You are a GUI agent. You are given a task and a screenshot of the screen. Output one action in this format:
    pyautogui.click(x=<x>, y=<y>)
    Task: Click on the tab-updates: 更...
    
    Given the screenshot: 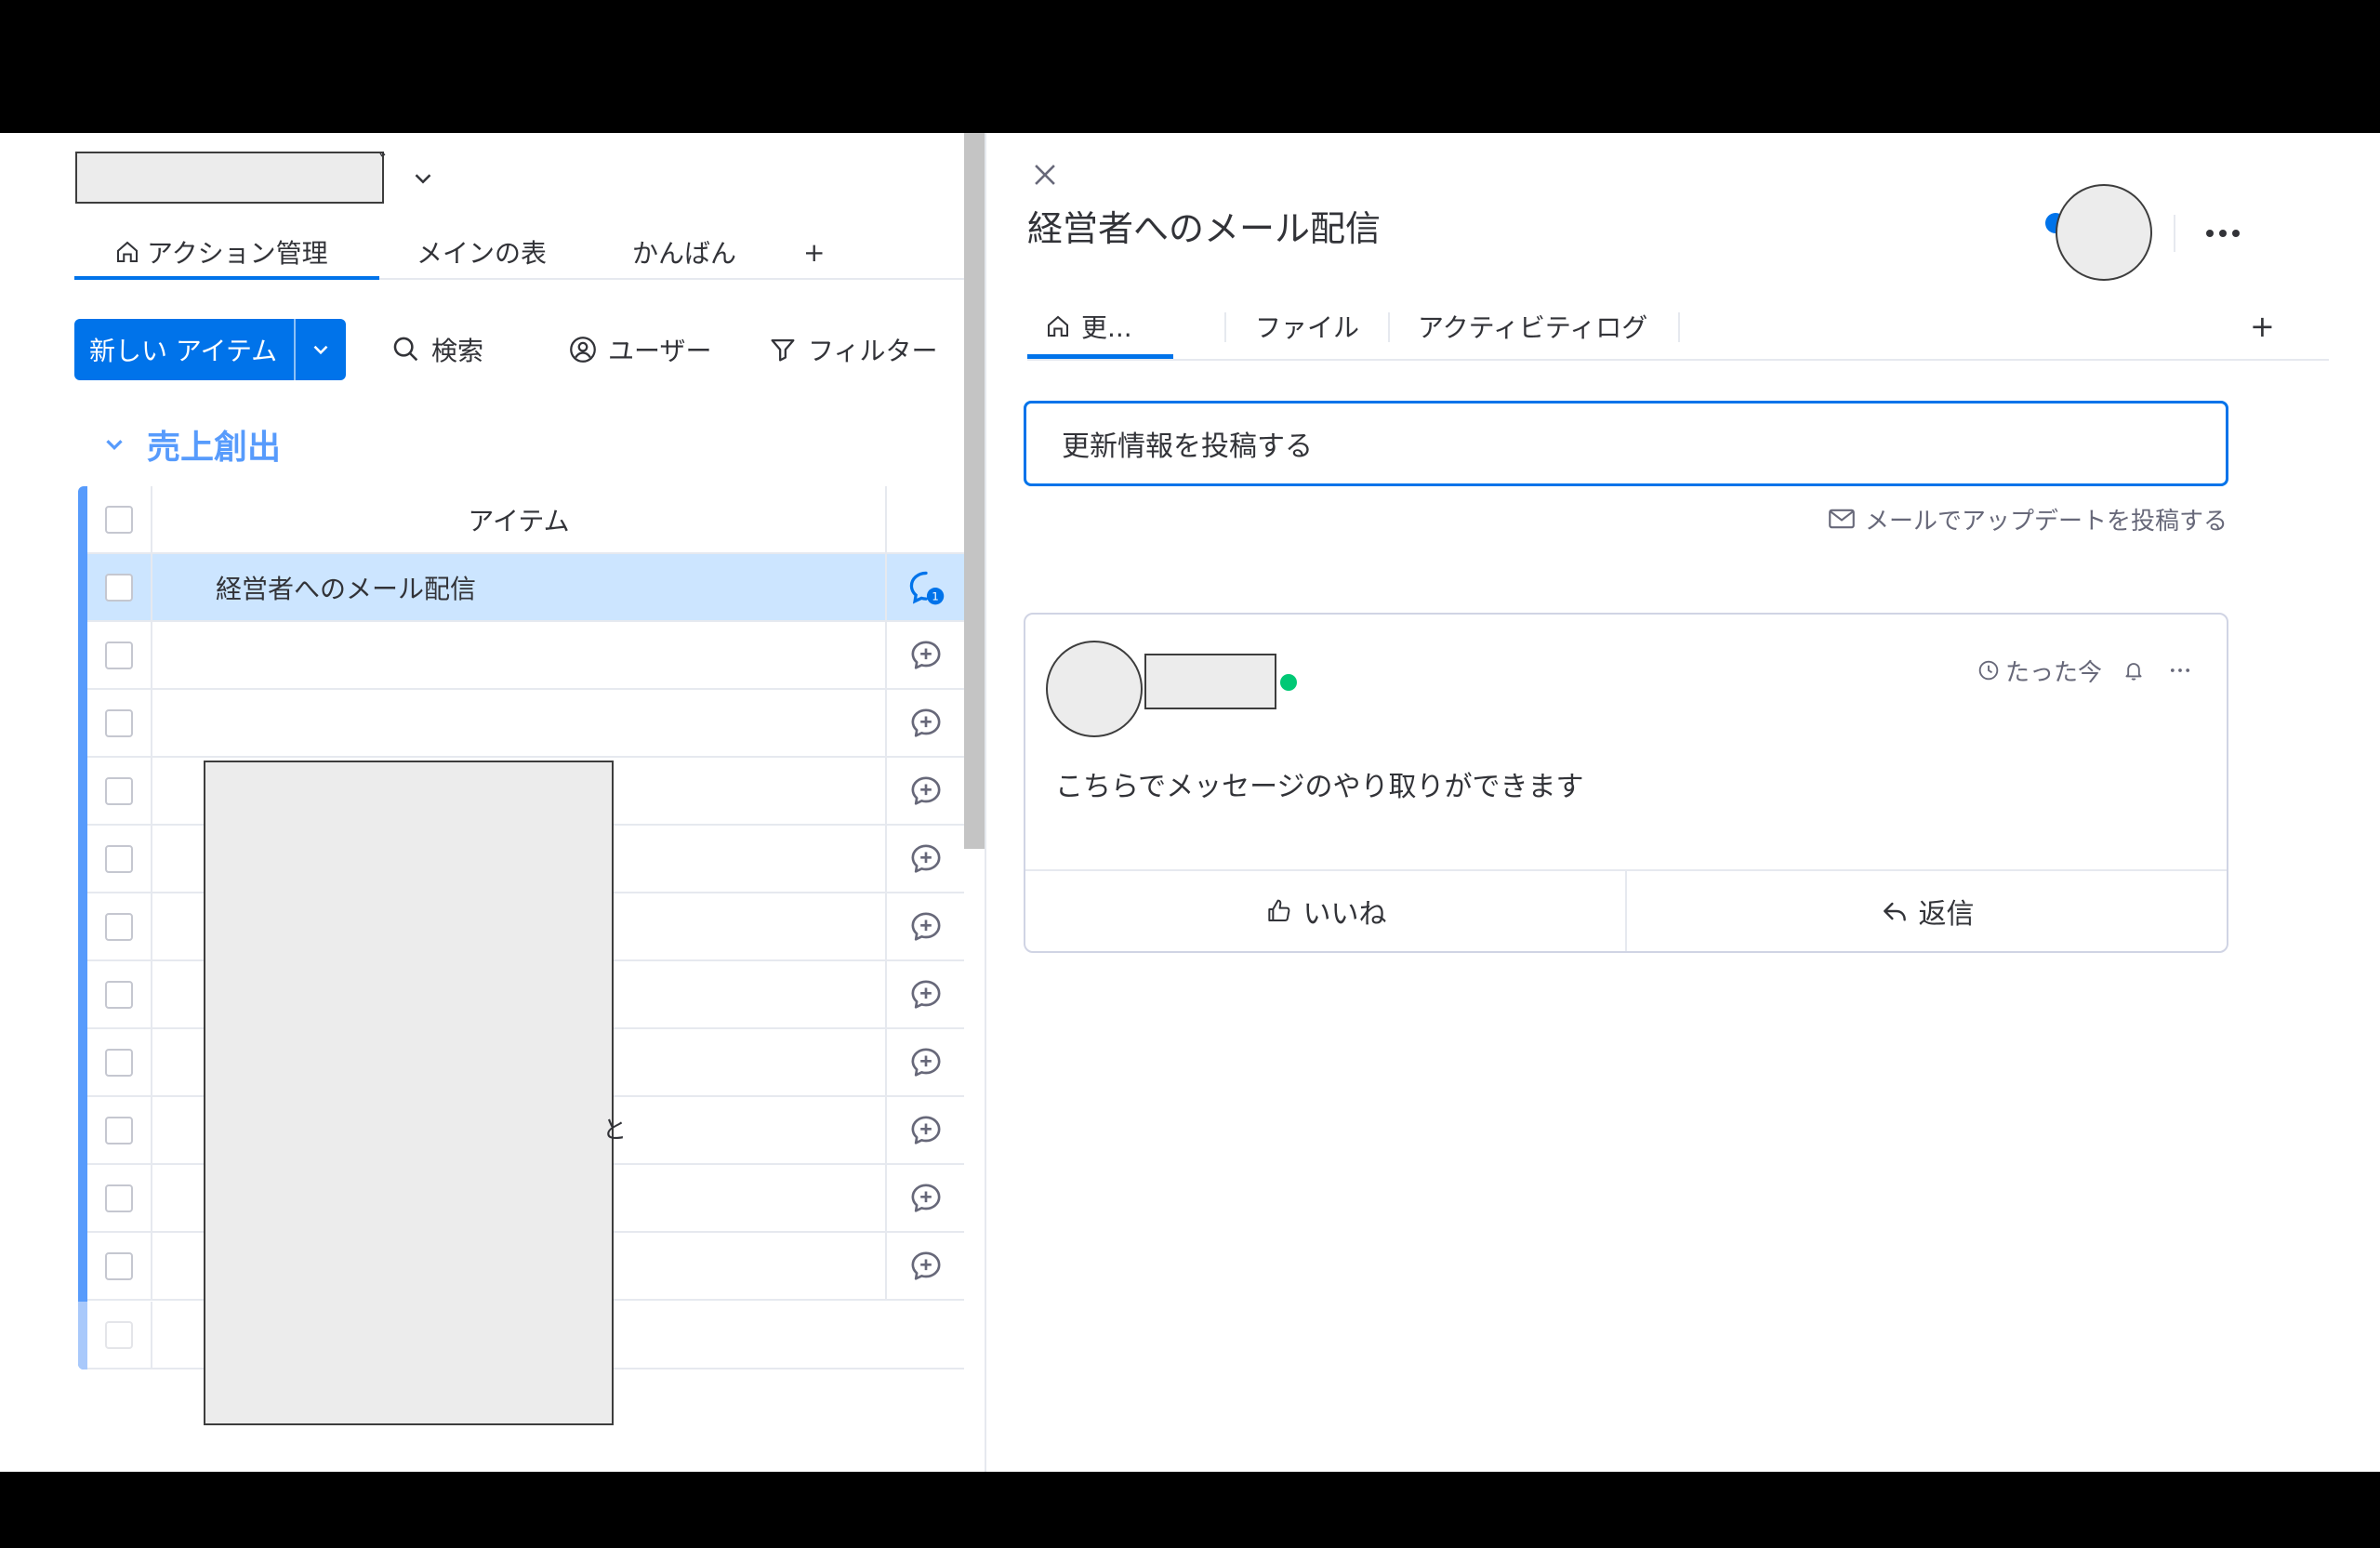 What is the action you would take?
    pyautogui.click(x=1100, y=327)
    